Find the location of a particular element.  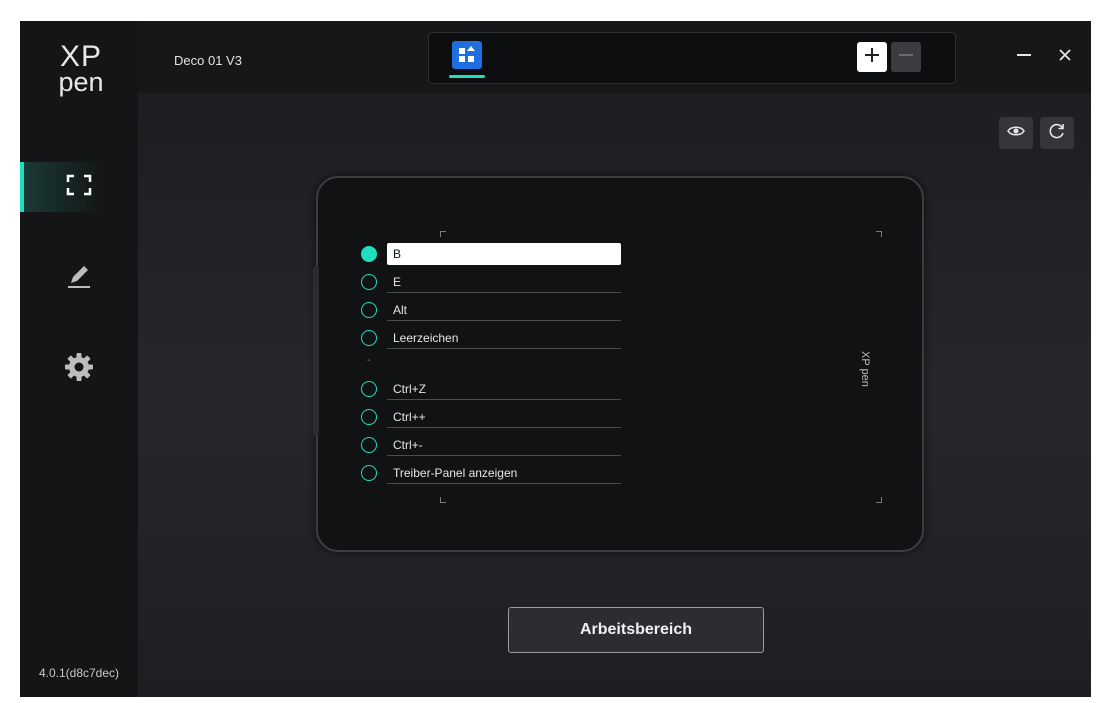

shortcut-key-1: B is located at coordinates (492, 254).